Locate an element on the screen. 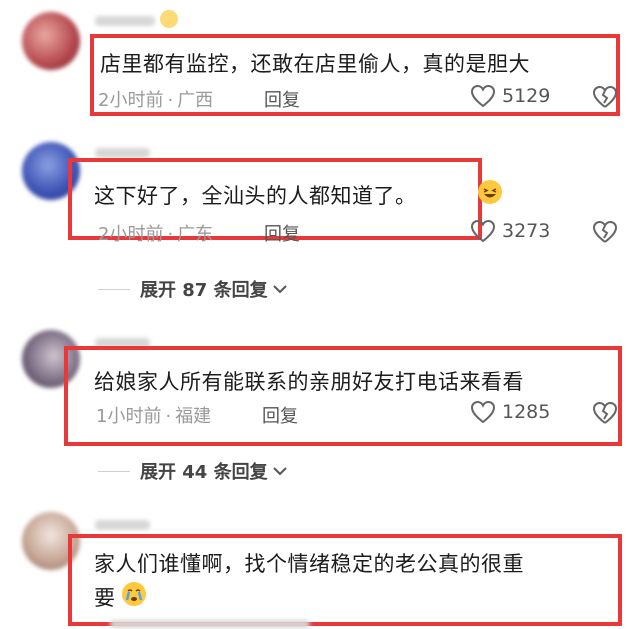 Image resolution: width=640 pixels, height=629 pixels. comment-text-line2: 要 is located at coordinates (105, 598).